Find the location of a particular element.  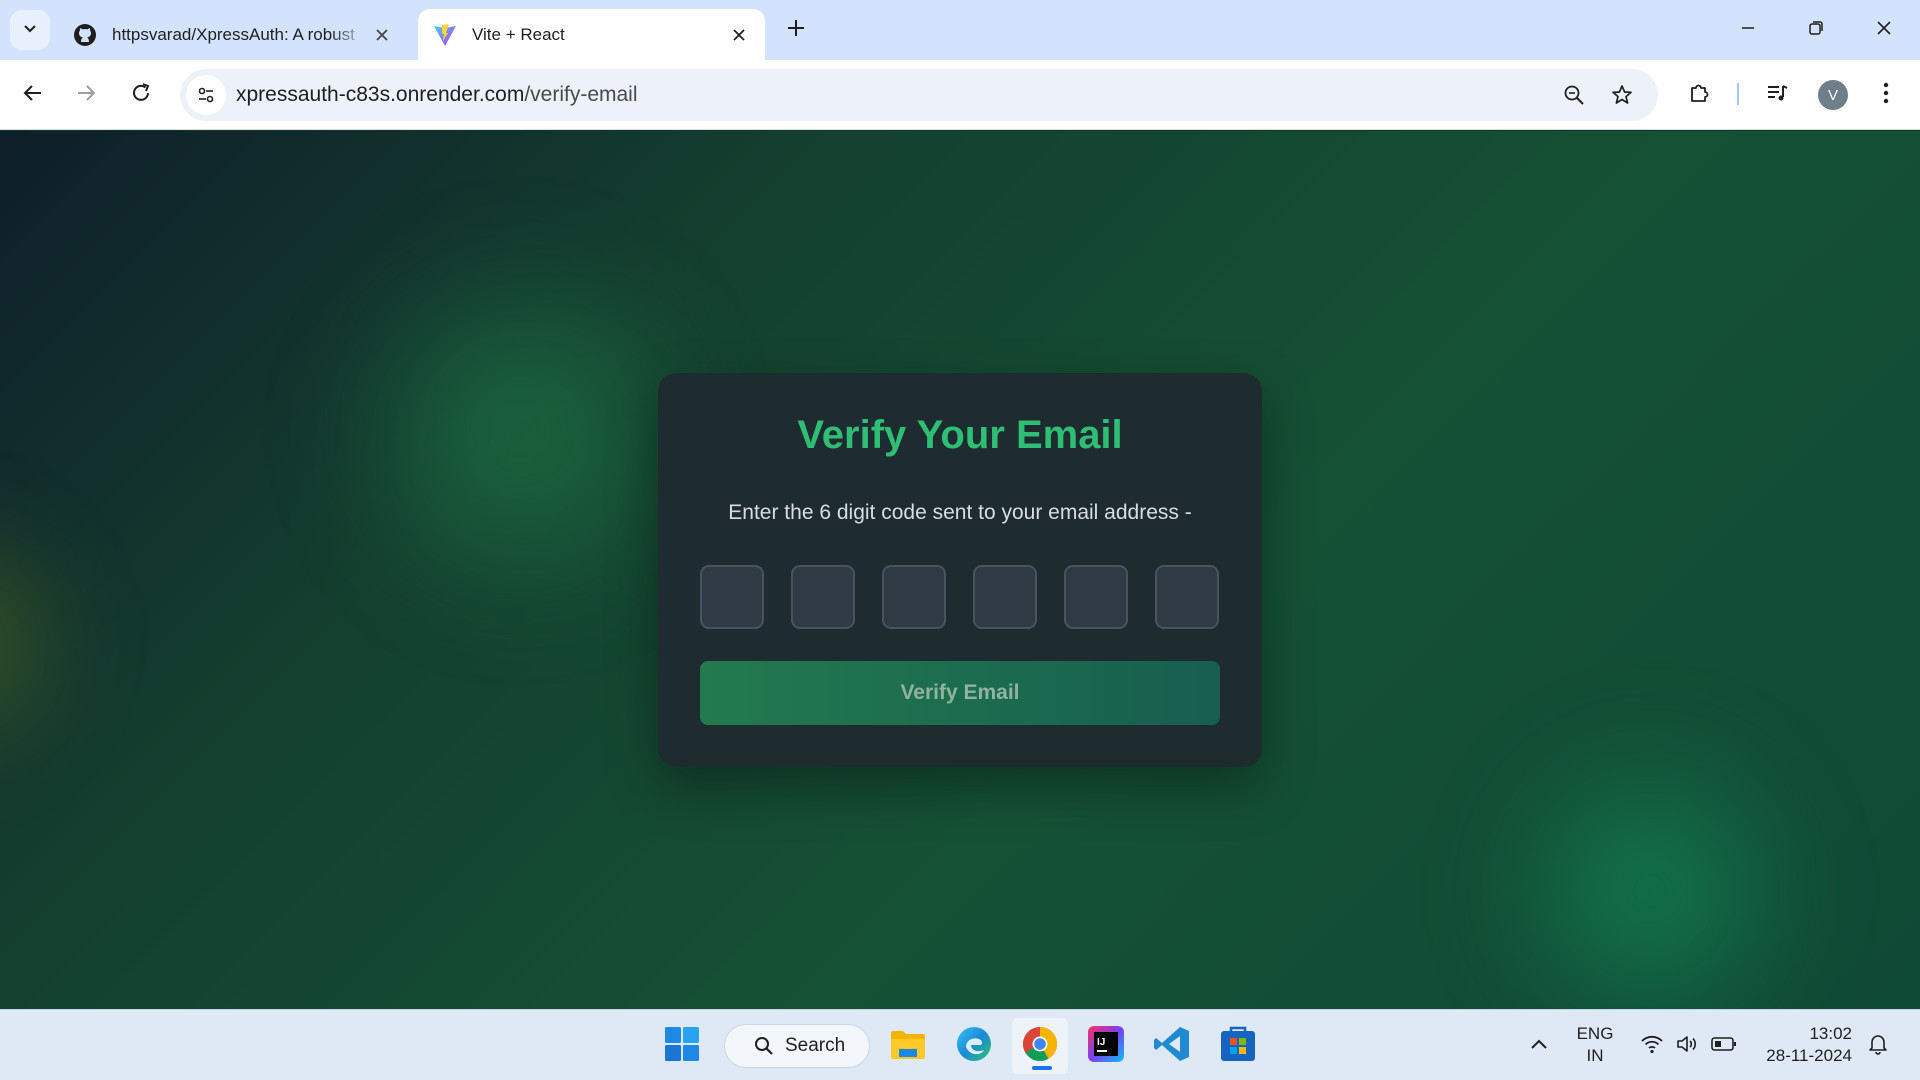

active-app-indicator is located at coordinates (1042, 1068).